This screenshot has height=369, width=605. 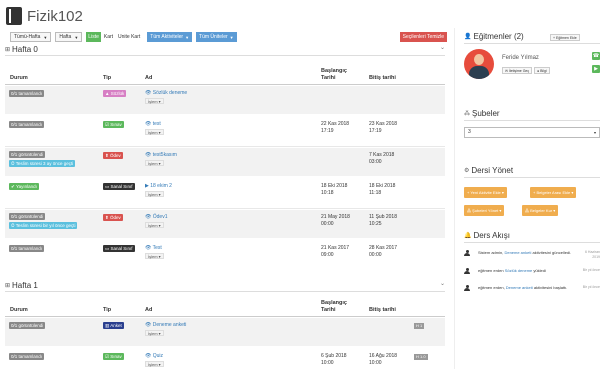 I want to click on col-name: Ad, so click(x=149, y=310).